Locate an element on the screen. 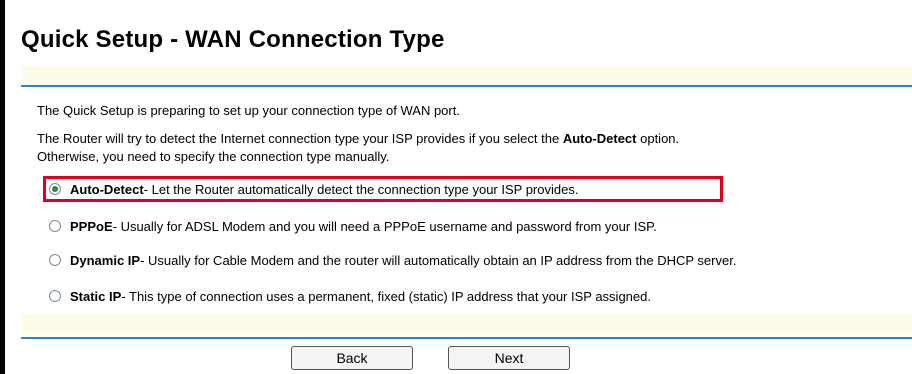 Image resolution: width=912 pixels, height=374 pixels. back-button: Back is located at coordinates (352, 358).